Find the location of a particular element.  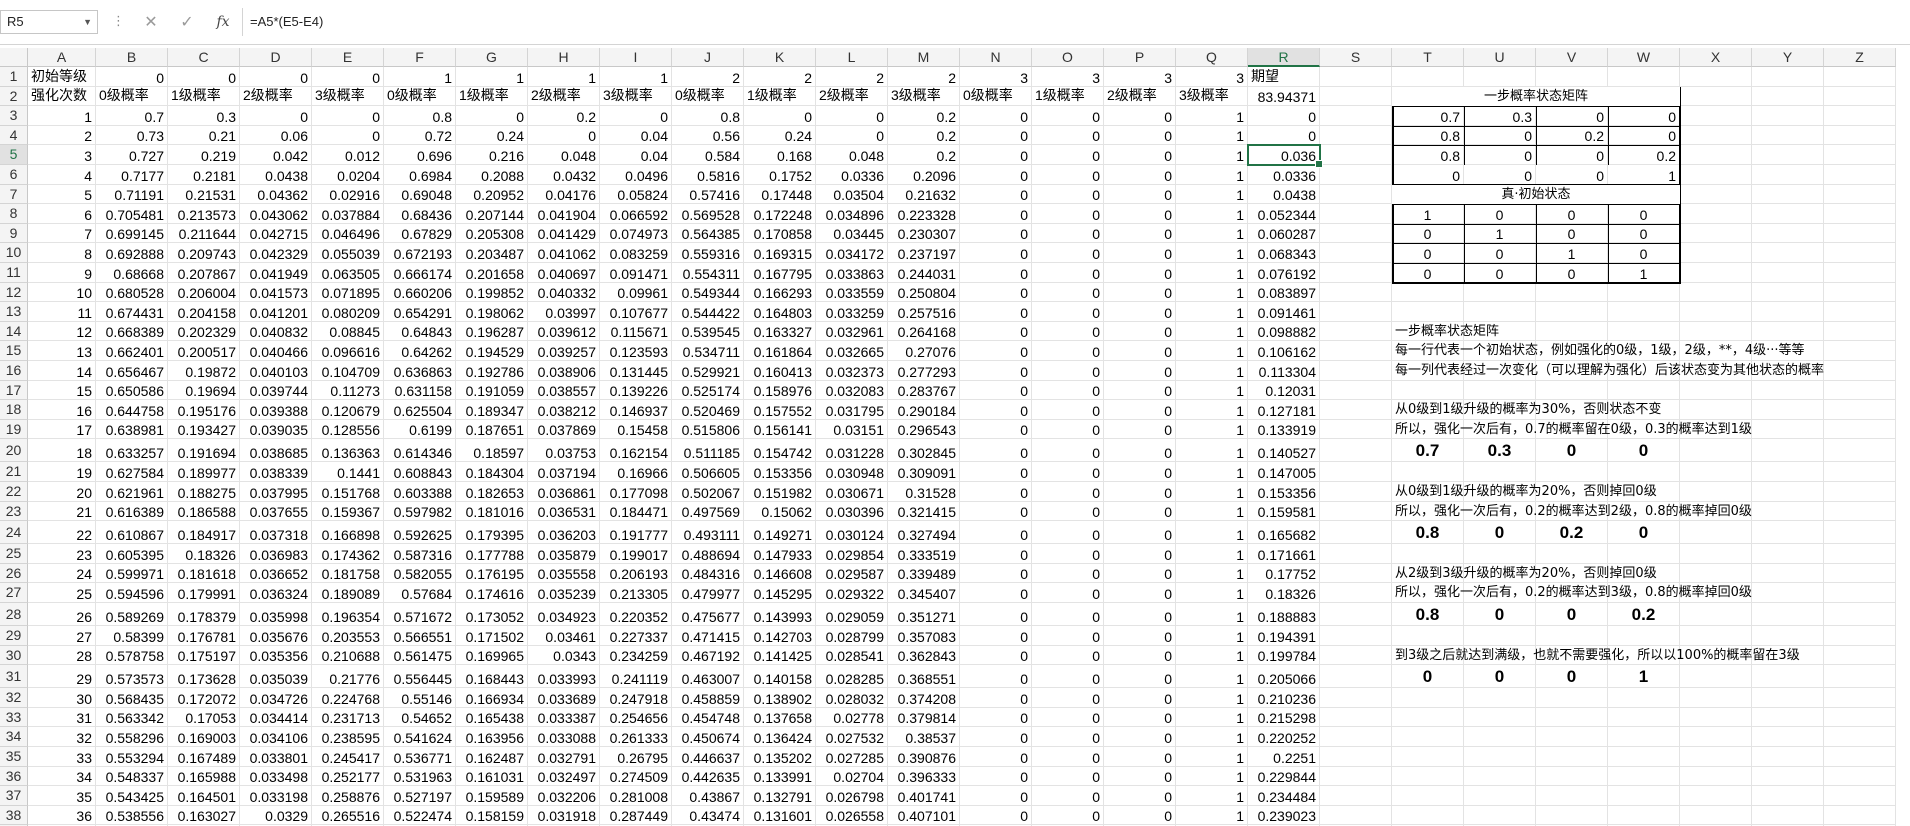

cell-G14: 0.196287 is located at coordinates (492, 331).